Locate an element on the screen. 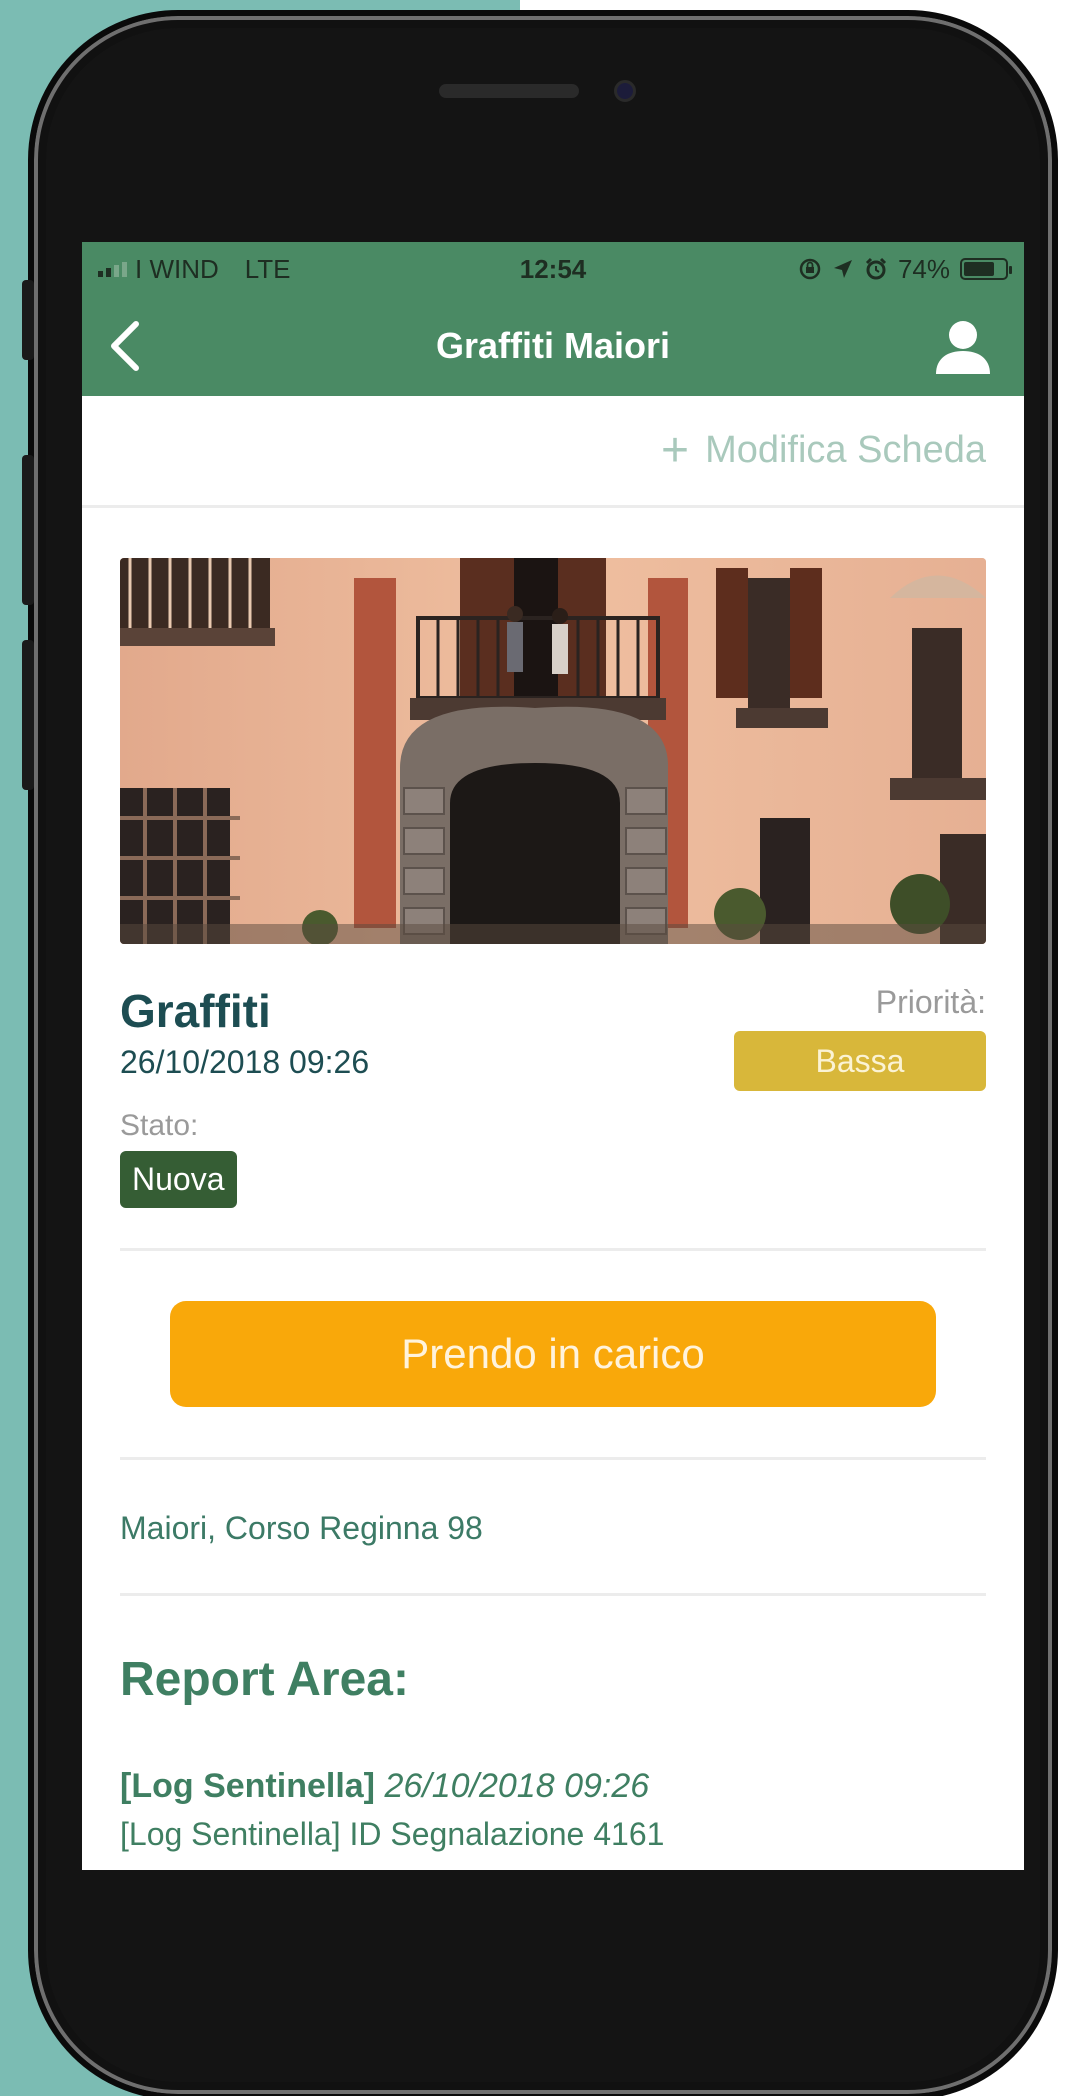  edit-card-button: + Modifica Scheda is located at coordinates (823, 450).